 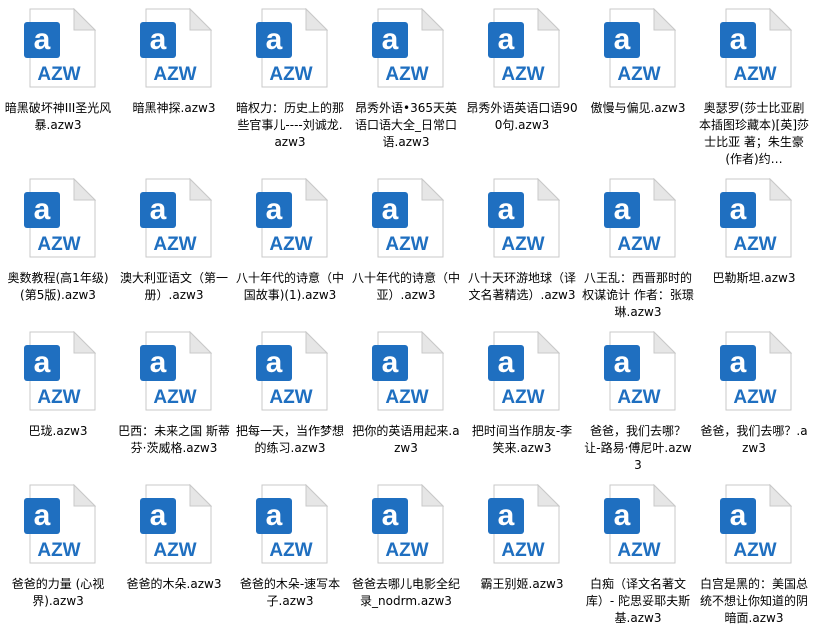 What do you see at coordinates (289, 125) in the screenshot?
I see `file-name-label: 暗权力：历史上的那些官事儿----刘诚龙.azw3` at bounding box center [289, 125].